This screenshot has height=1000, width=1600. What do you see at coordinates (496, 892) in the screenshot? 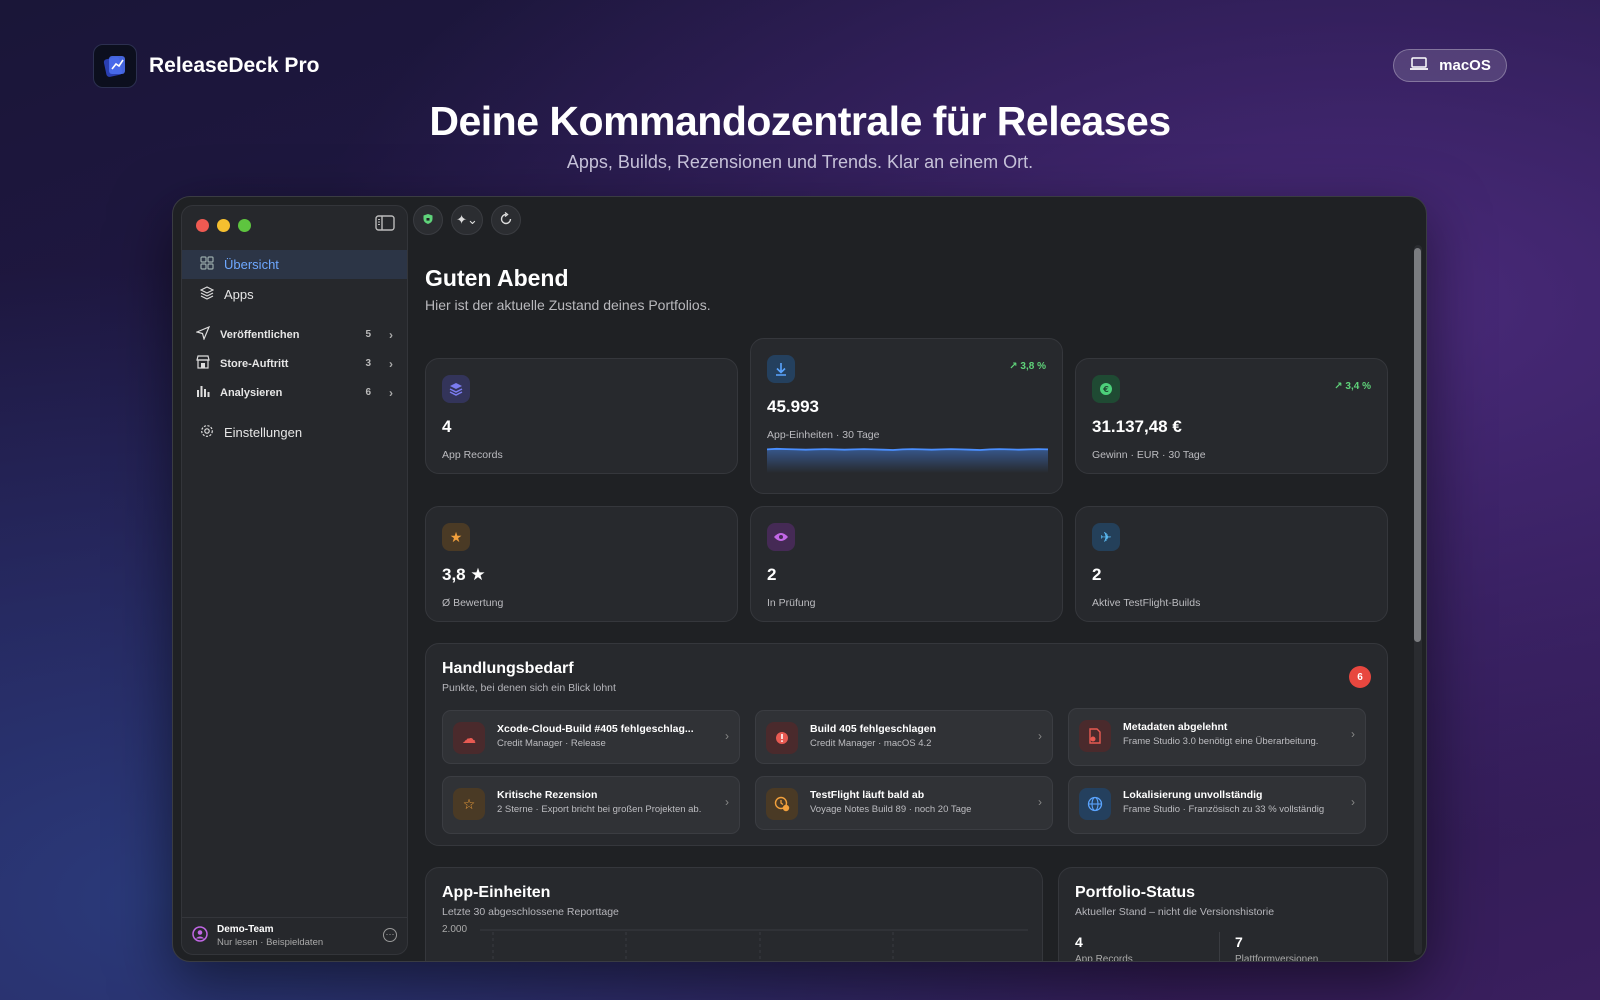
I see `section-title: App-Einheiten` at bounding box center [496, 892].